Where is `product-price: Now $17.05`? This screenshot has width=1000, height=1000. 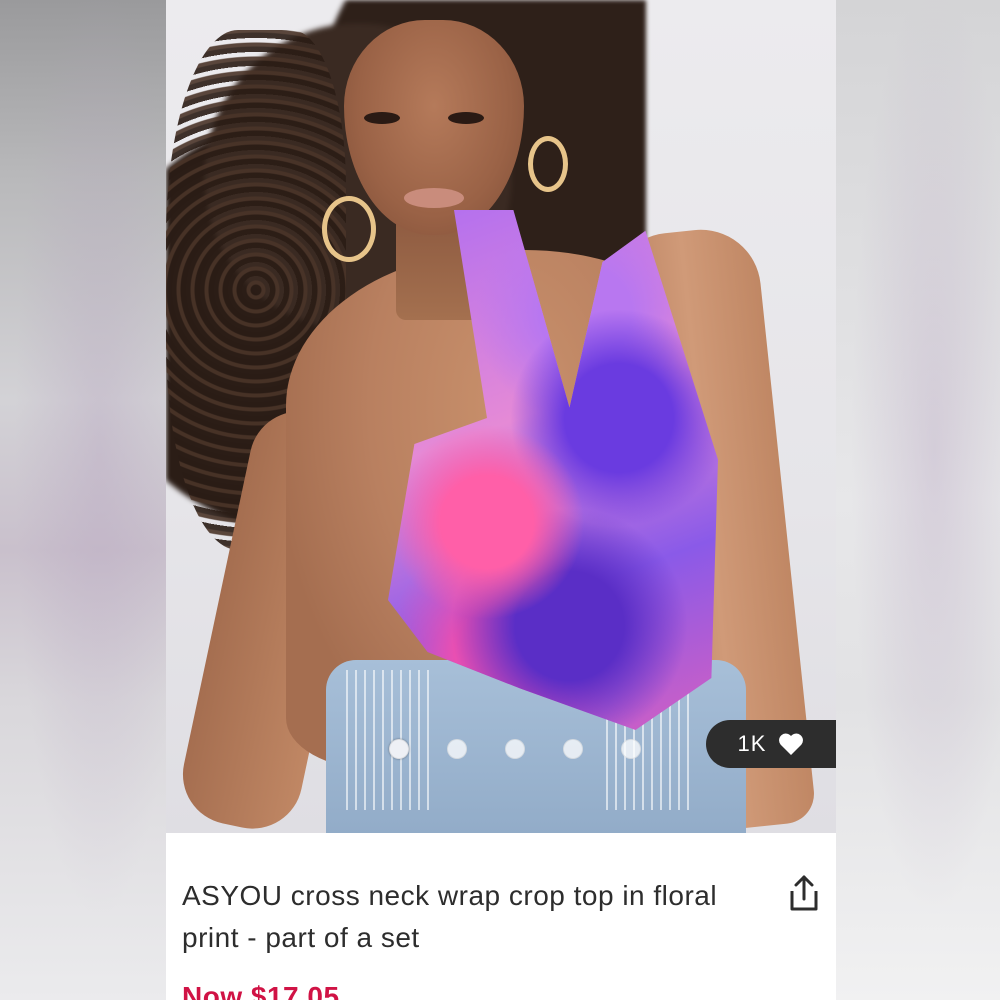
product-price: Now $17.05 is located at coordinates (261, 990).